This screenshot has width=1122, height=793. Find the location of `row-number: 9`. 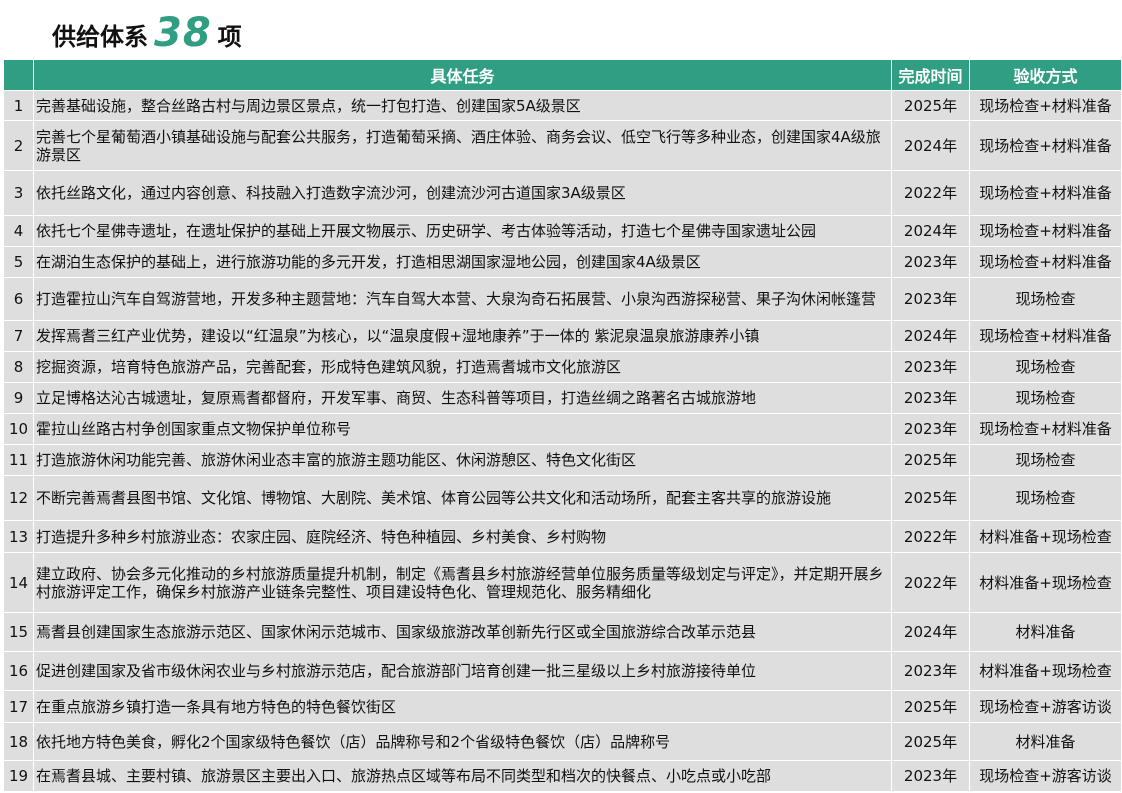

row-number: 9 is located at coordinates (18, 398).